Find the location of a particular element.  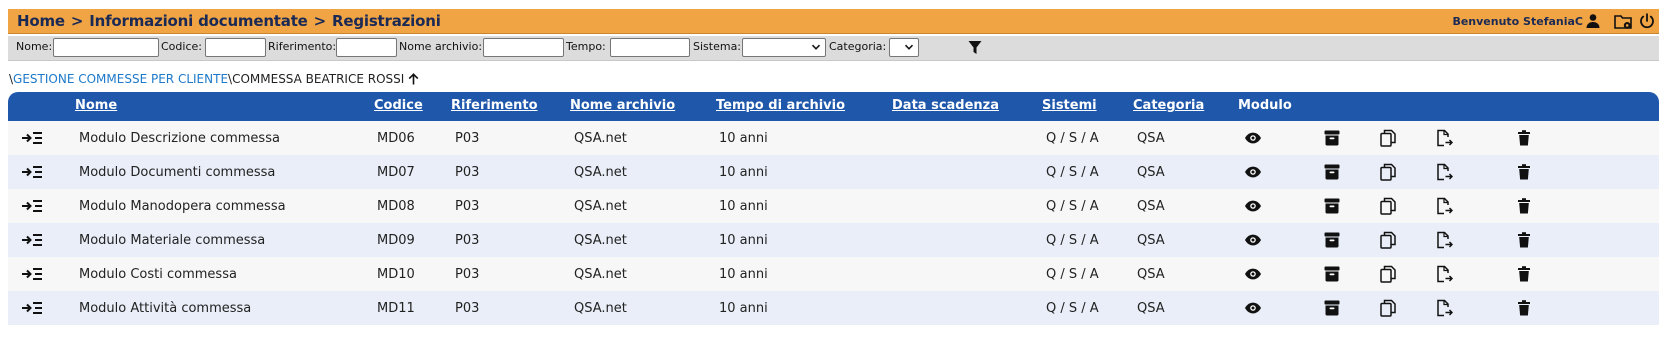

column-header-tempo-archivio: Tempo di archivio is located at coordinates (780, 105).